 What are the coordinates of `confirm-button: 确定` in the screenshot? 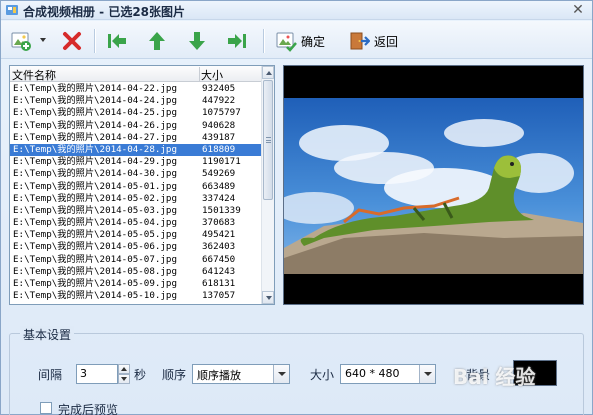 It's located at (300, 41).